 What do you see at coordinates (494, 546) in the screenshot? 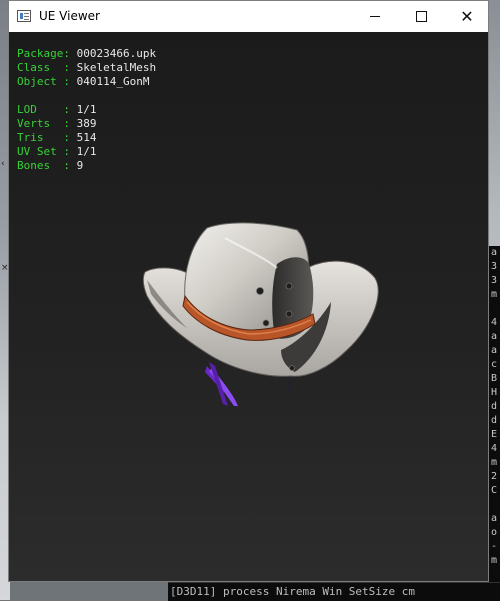
I see `console-text: -` at bounding box center [494, 546].